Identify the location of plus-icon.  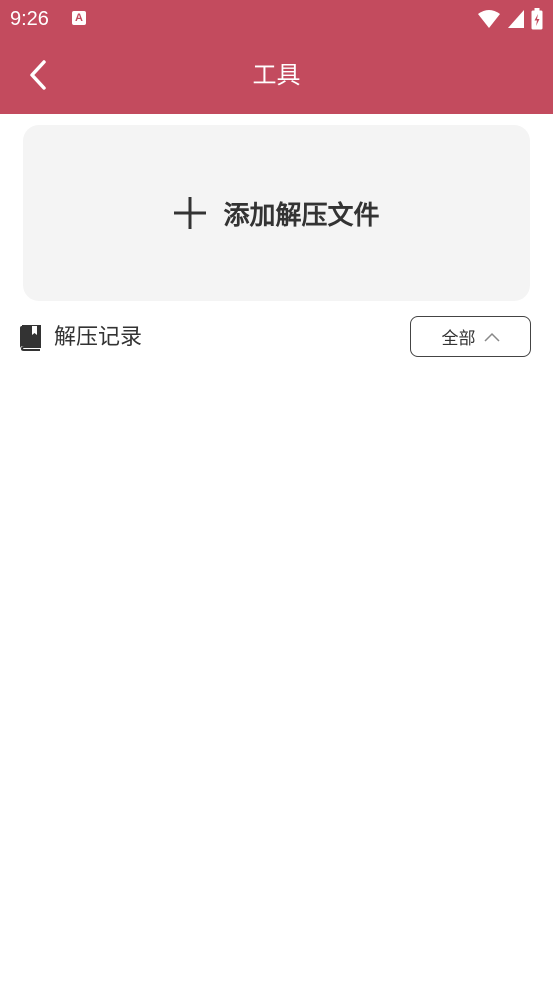
(190, 213).